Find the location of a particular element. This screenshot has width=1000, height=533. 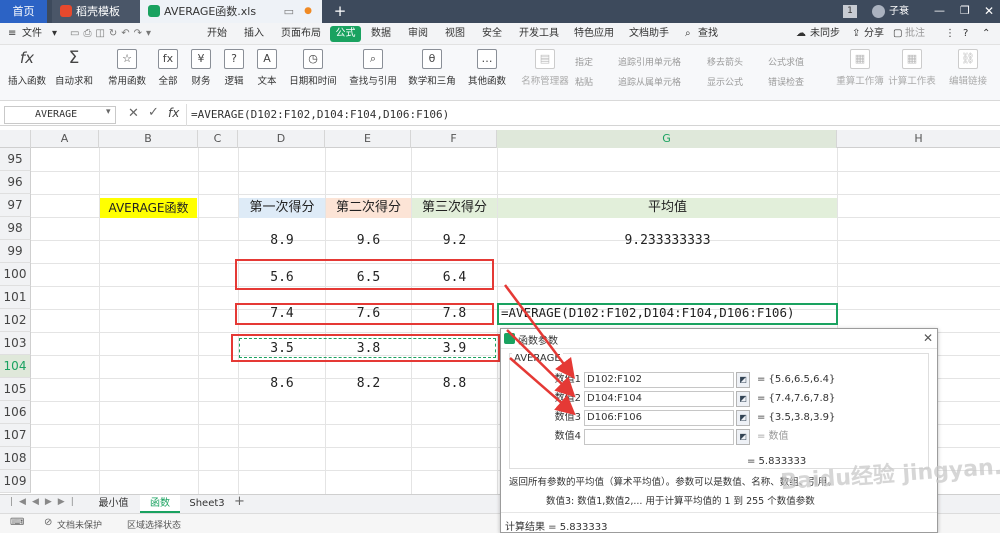

more-options-icon: ⋮ is located at coordinates (950, 34).